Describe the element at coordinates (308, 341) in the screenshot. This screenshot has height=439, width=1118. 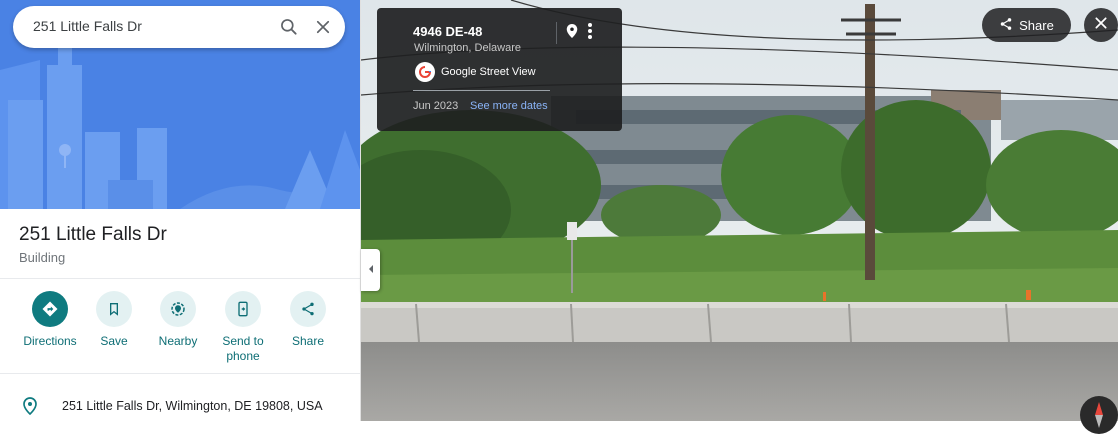
I see `share-label: Share` at that location.